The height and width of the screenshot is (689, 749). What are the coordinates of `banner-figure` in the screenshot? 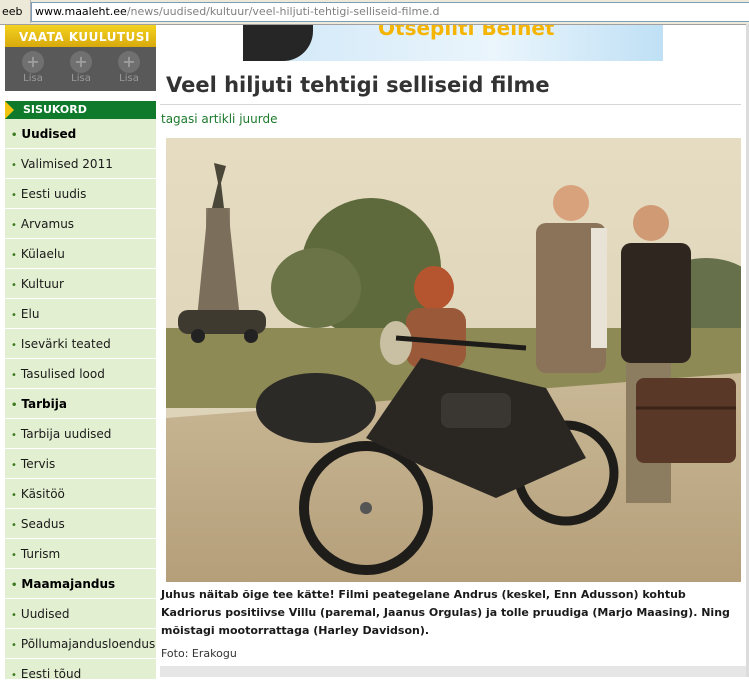 It's located at (278, 43).